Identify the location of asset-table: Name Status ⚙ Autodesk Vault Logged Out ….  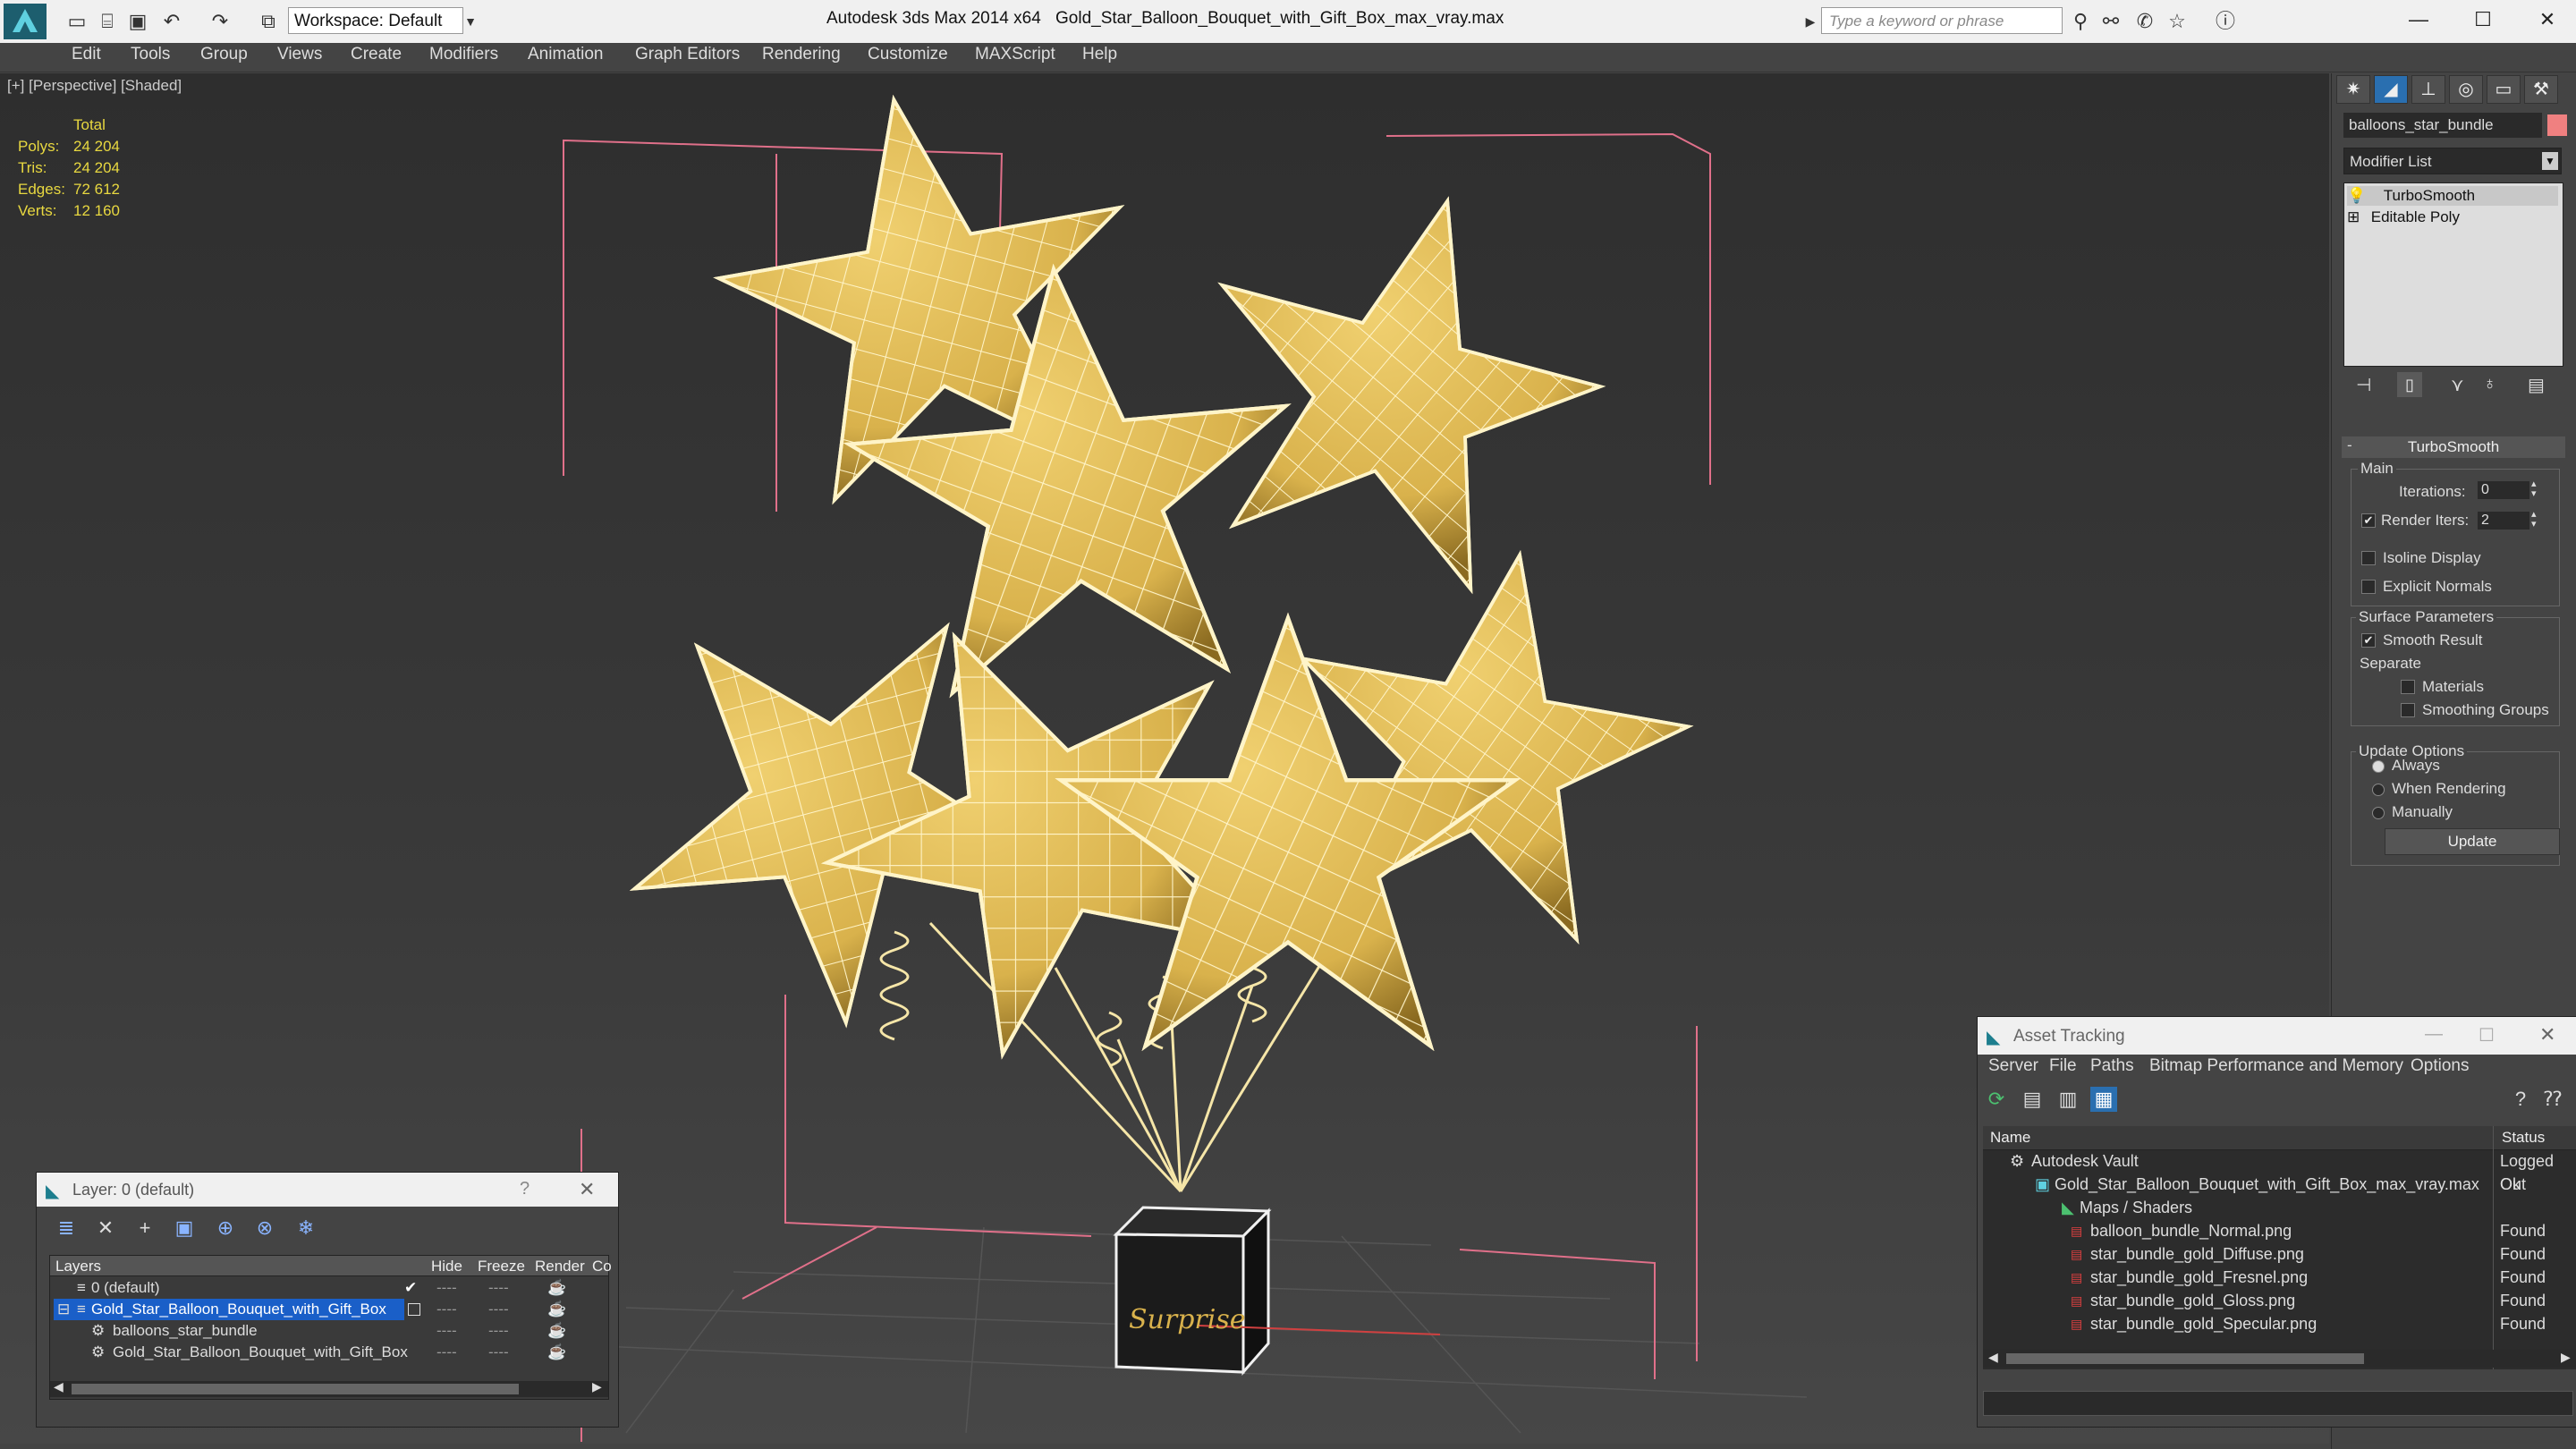
(2279, 1247).